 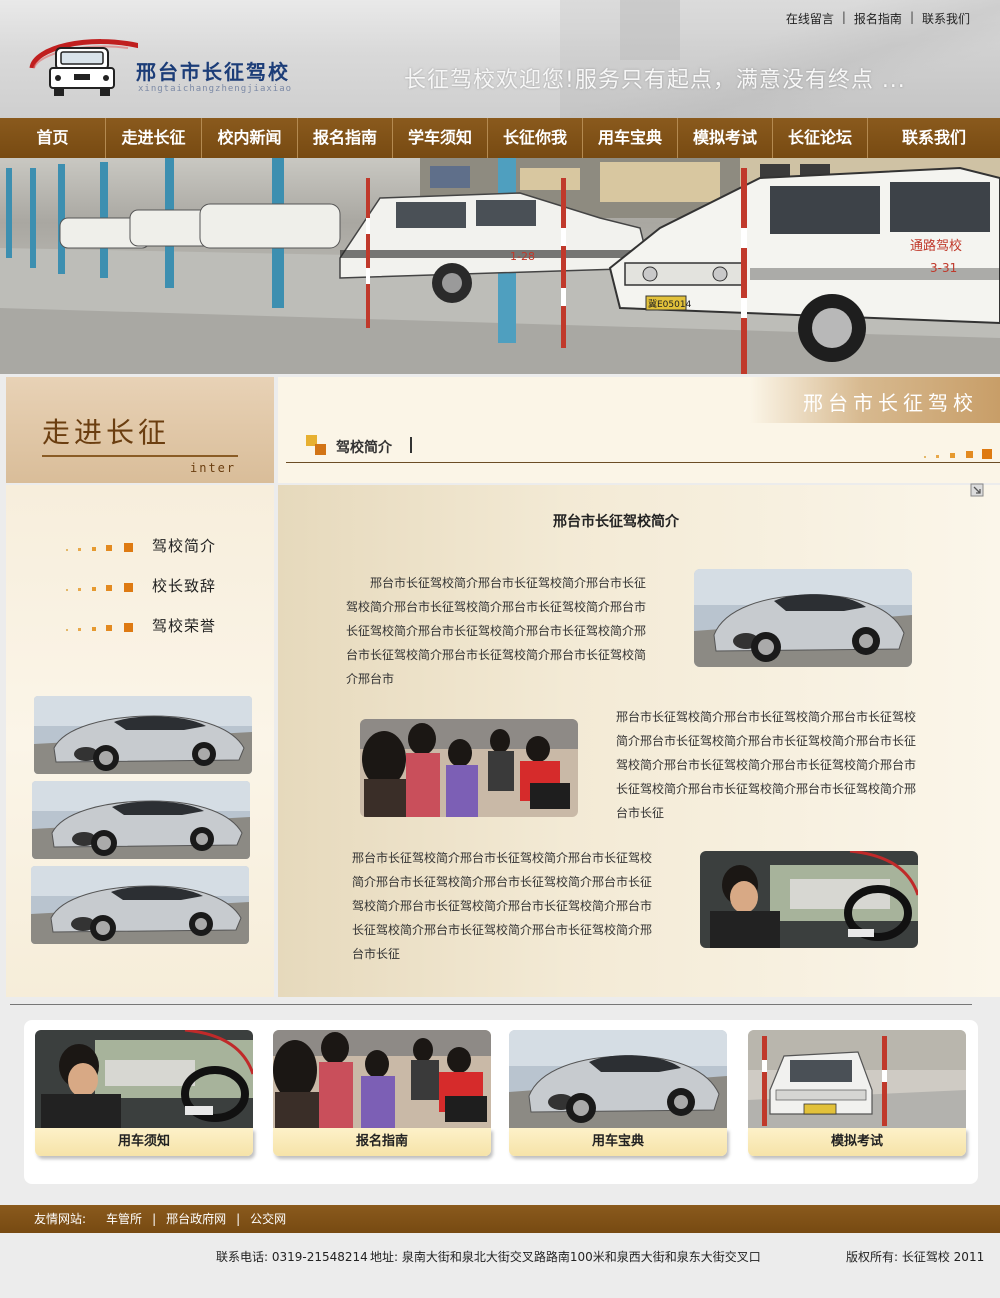 What do you see at coordinates (725, 138) in the screenshot?
I see `nav-item-mock-exam: 模拟考试` at bounding box center [725, 138].